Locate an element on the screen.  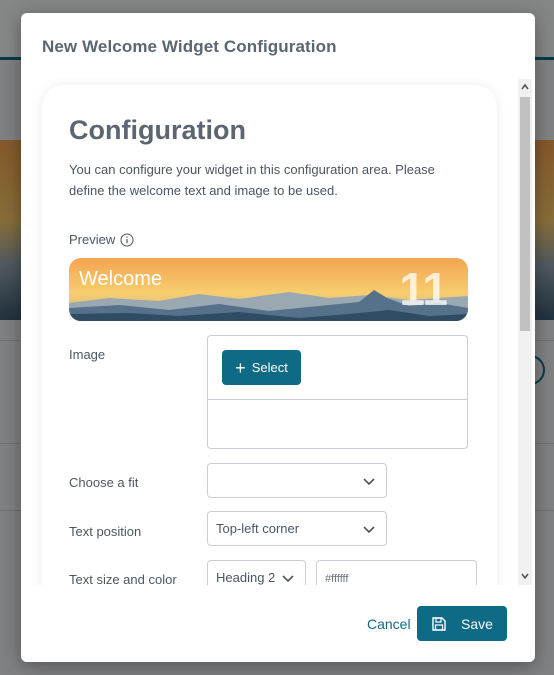
dialog-title: New Welcome Widget Configuration is located at coordinates (189, 46).